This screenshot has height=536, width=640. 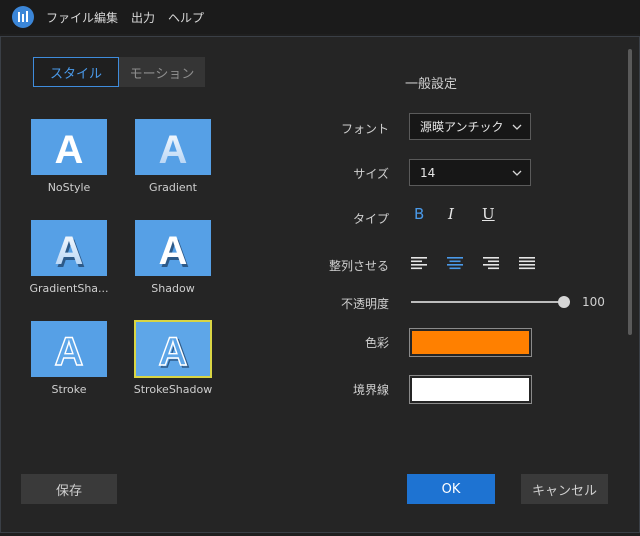 I want to click on opacity-slider-handle, so click(x=564, y=302).